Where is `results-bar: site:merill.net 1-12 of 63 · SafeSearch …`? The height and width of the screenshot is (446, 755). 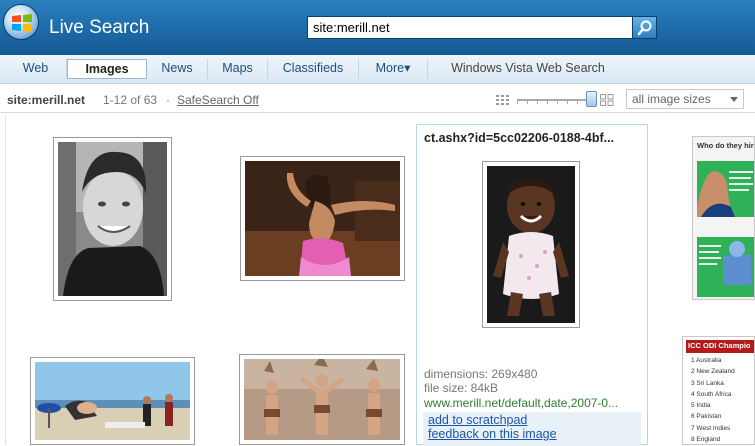
results-bar: site:merill.net 1-12 of 63 · SafeSearch … is located at coordinates (377, 99).